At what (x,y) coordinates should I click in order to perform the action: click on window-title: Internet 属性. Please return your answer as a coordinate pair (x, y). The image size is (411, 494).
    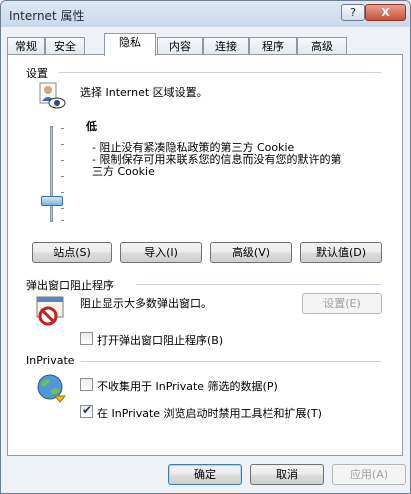
    Looking at the image, I should click on (47, 16).